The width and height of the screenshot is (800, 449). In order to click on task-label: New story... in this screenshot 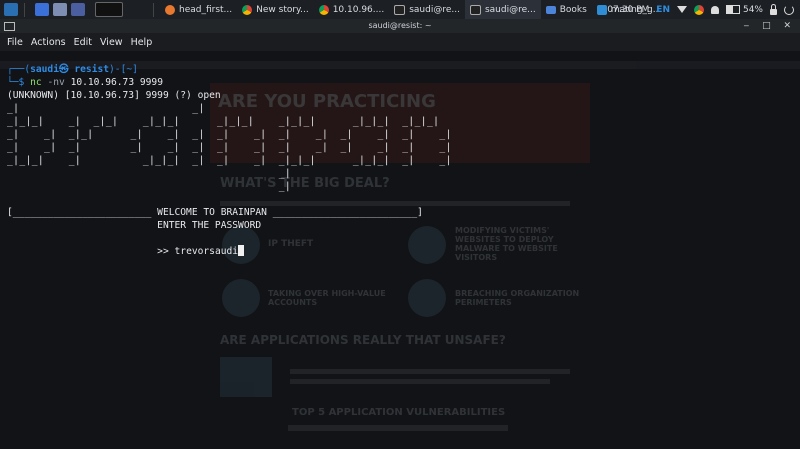, I will do `click(282, 9)`.